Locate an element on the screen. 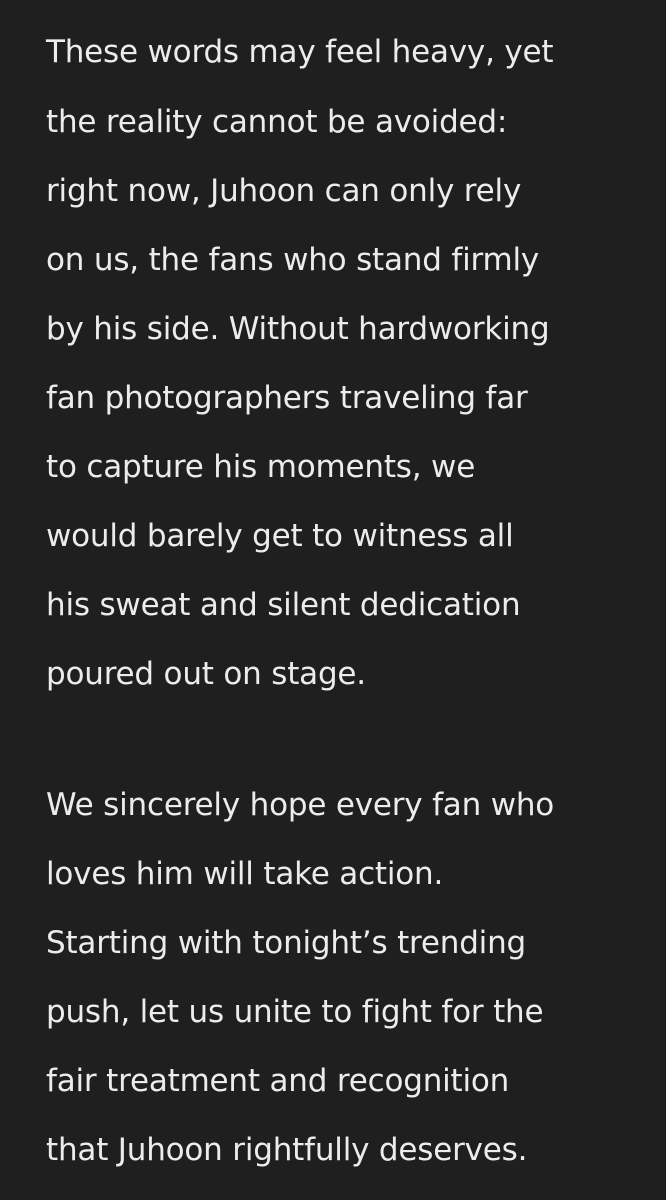 This screenshot has height=1200, width=666. text-line: his sweat and silent dedication is located at coordinates (283, 605).